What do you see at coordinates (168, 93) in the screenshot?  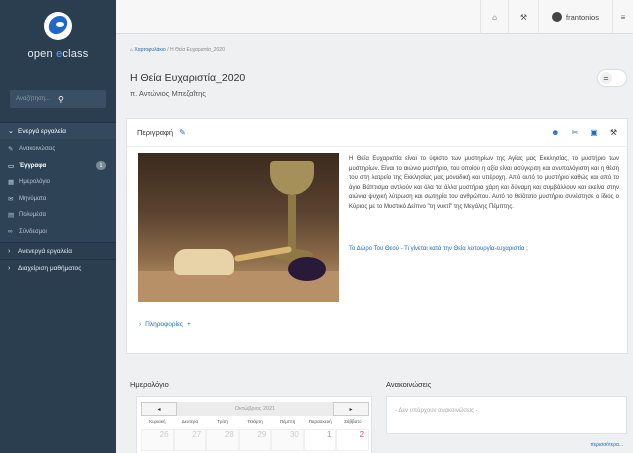 I see `course-teacher: π. Αντώνιος Μπεζαΐτης` at bounding box center [168, 93].